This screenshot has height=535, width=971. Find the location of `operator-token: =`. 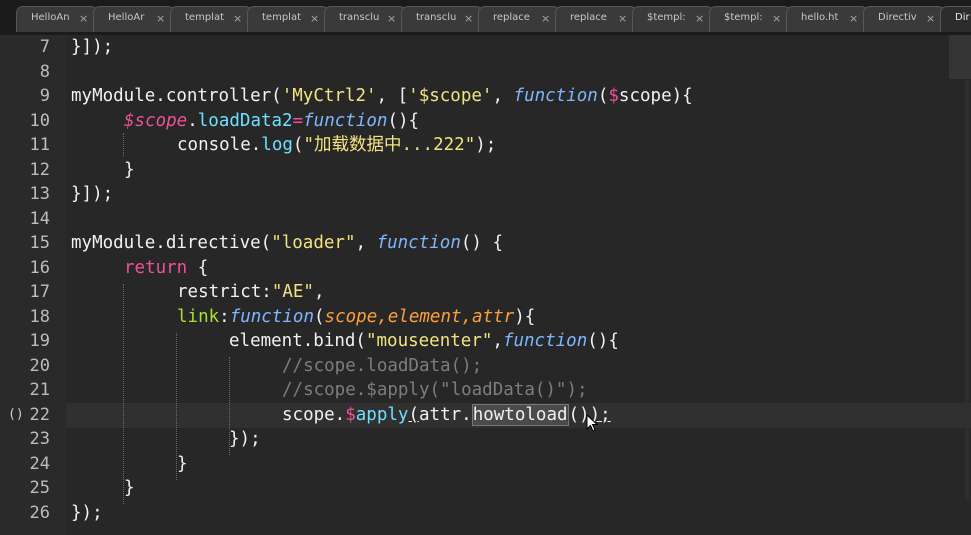

operator-token: = is located at coordinates (298, 120).